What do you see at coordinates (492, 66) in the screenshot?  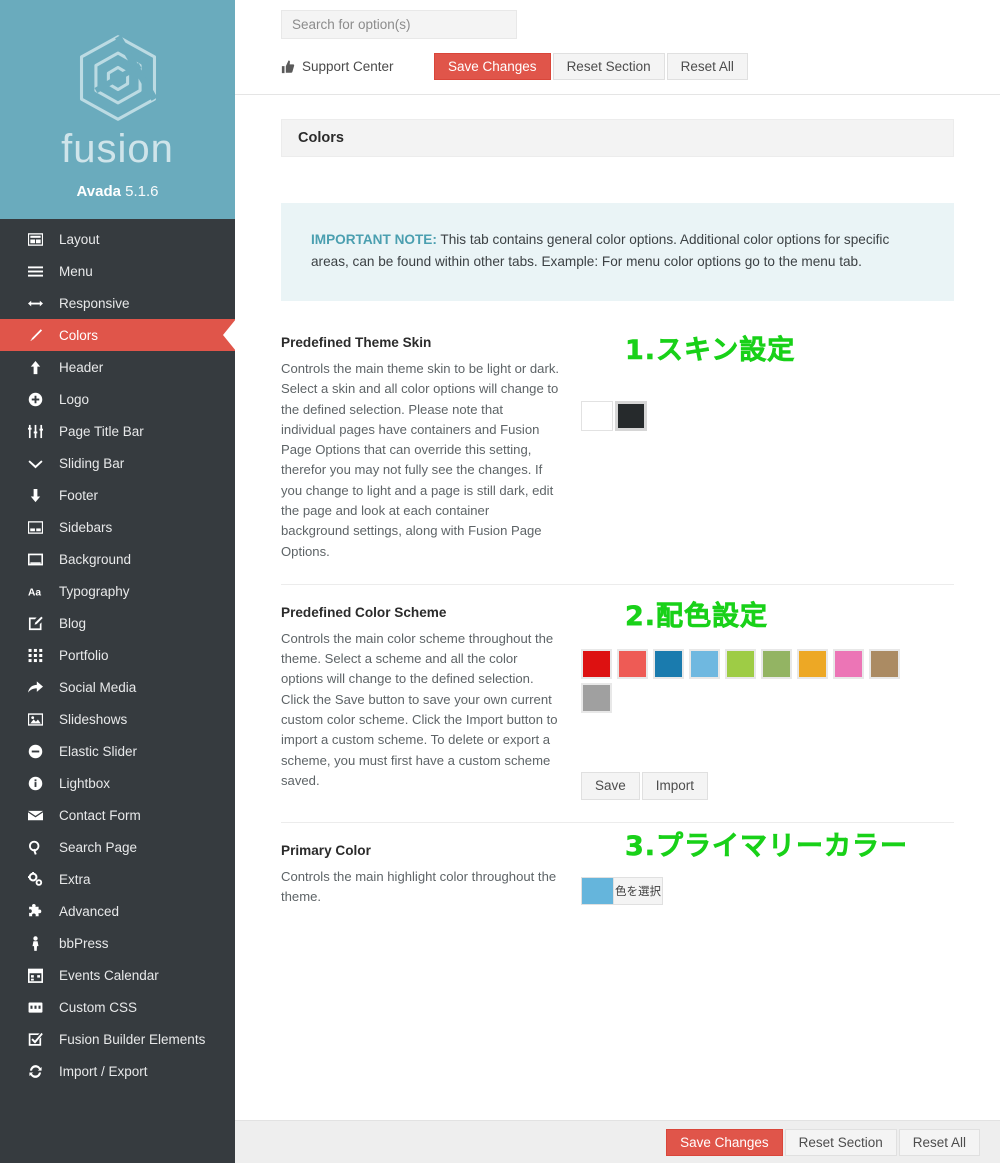 I see `save-changes-button: Save Changes` at bounding box center [492, 66].